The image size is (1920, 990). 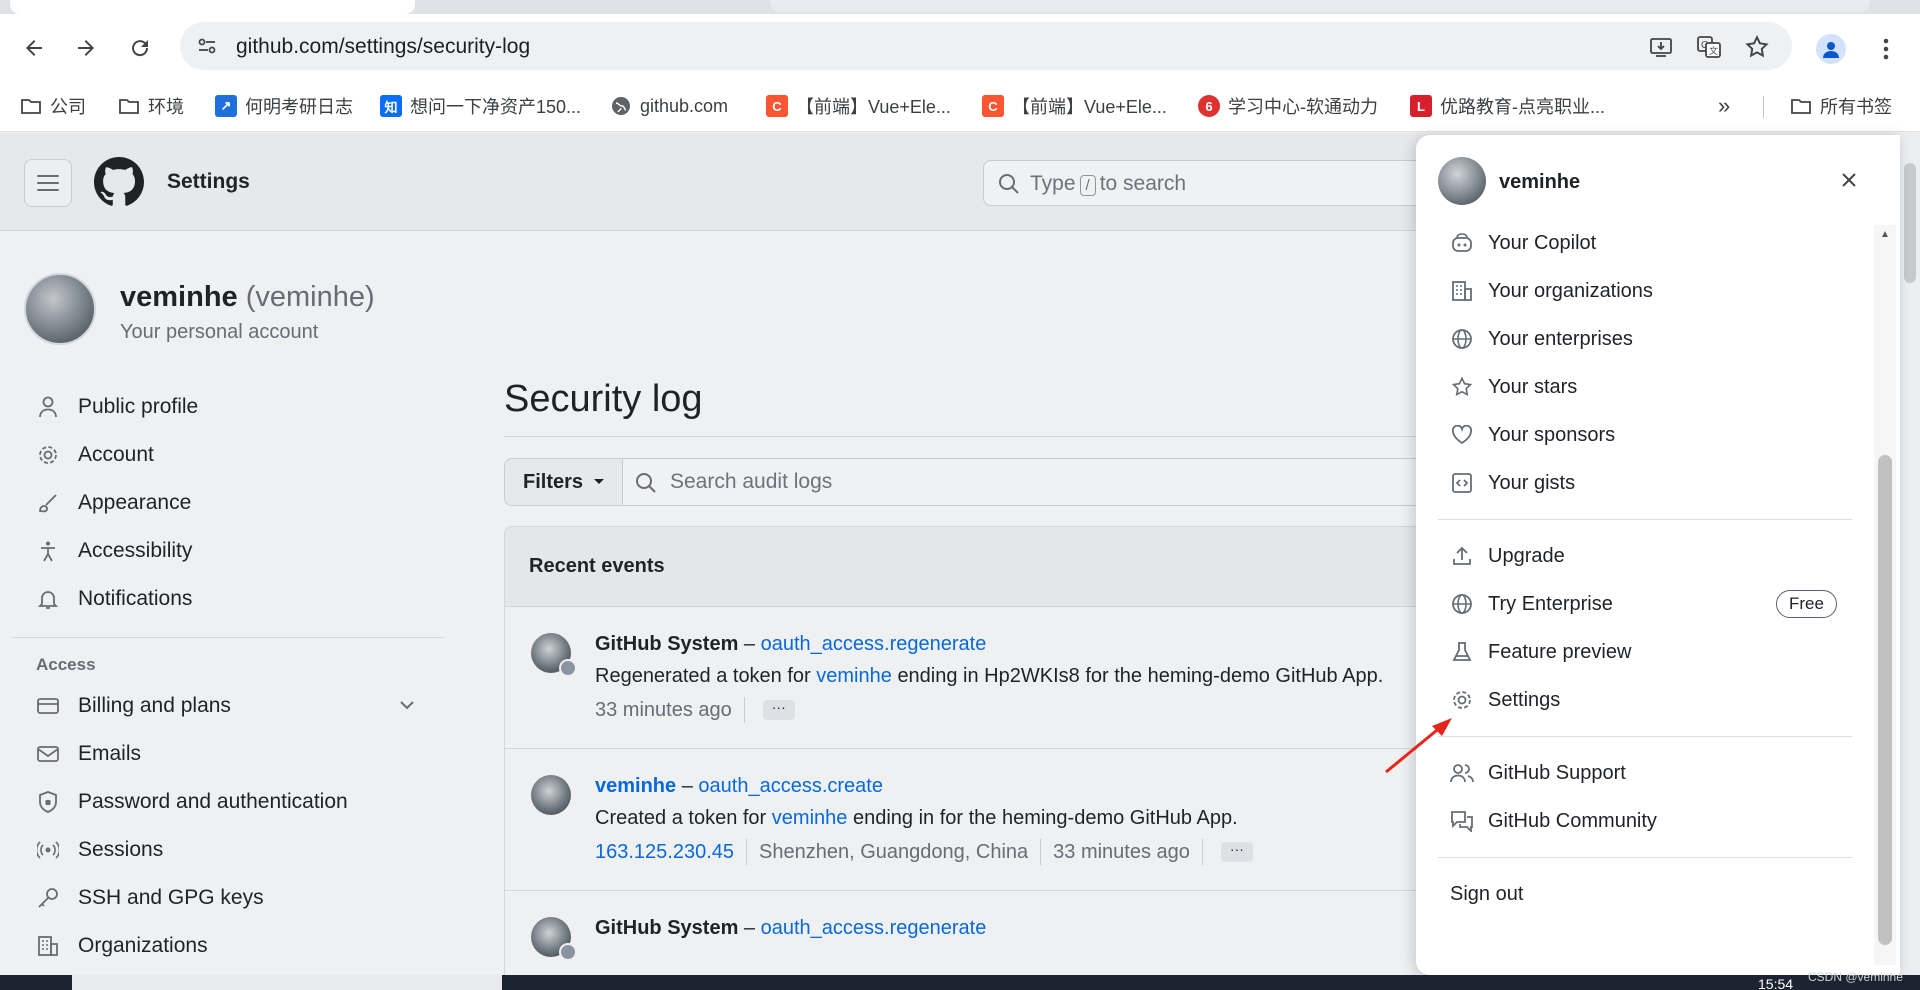 What do you see at coordinates (166, 107) in the screenshot?
I see `bookmark-label: 环境` at bounding box center [166, 107].